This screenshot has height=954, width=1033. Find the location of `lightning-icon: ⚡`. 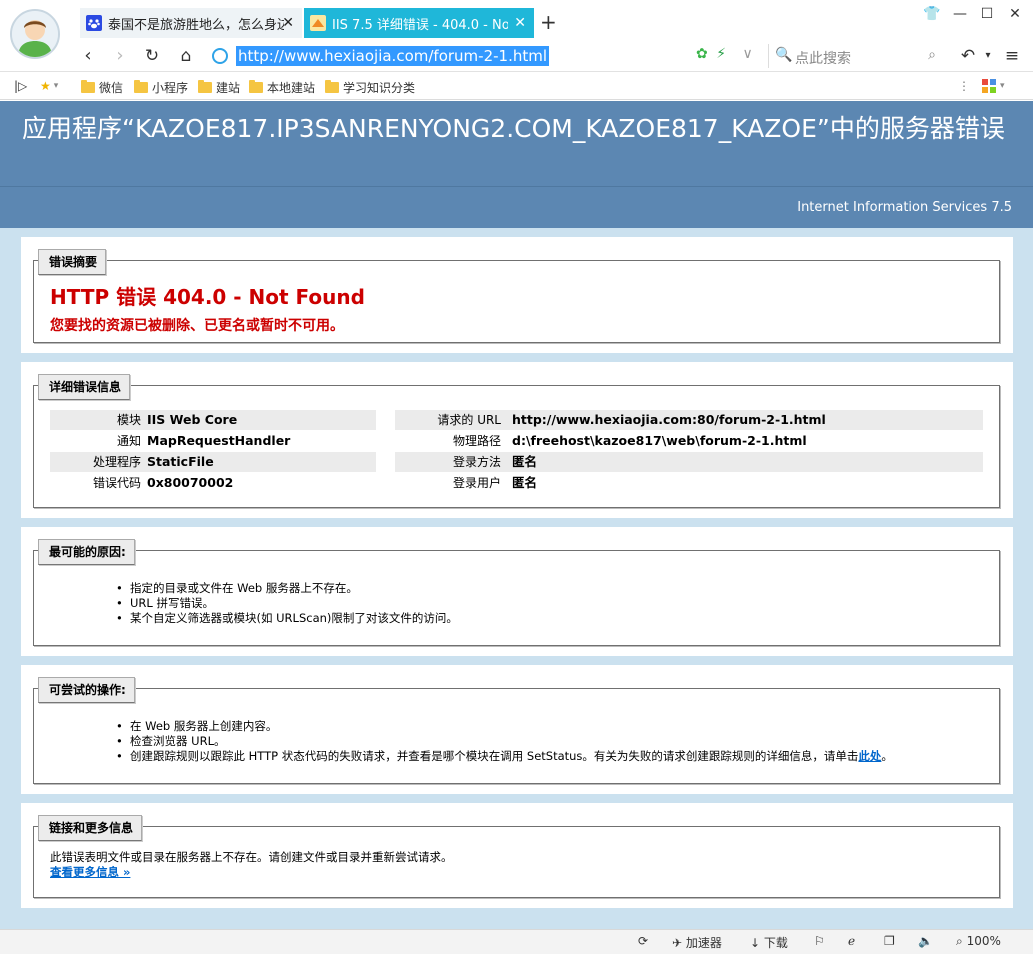

lightning-icon: ⚡ is located at coordinates (721, 54).